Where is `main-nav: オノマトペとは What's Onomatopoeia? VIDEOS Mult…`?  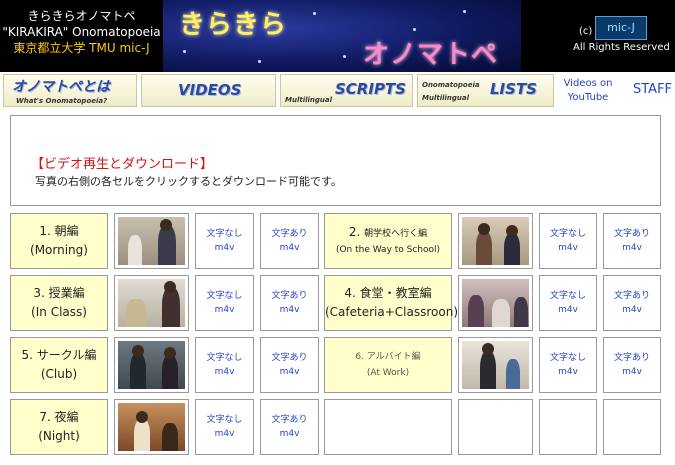 main-nav: オノマトペとは What's Onomatopoeia? VIDEOS Mult… is located at coordinates (337, 90).